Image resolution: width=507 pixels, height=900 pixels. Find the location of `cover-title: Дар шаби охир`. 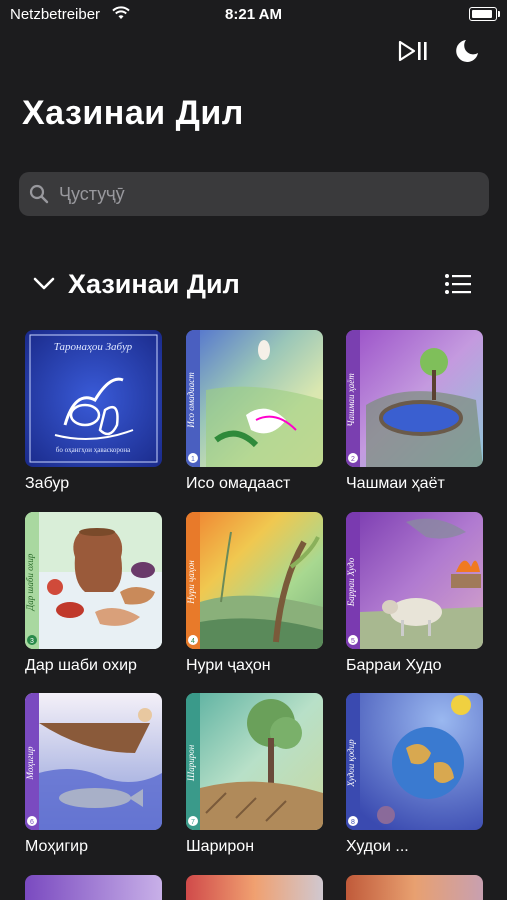

cover-title: Дар шаби охир is located at coordinates (30, 582).